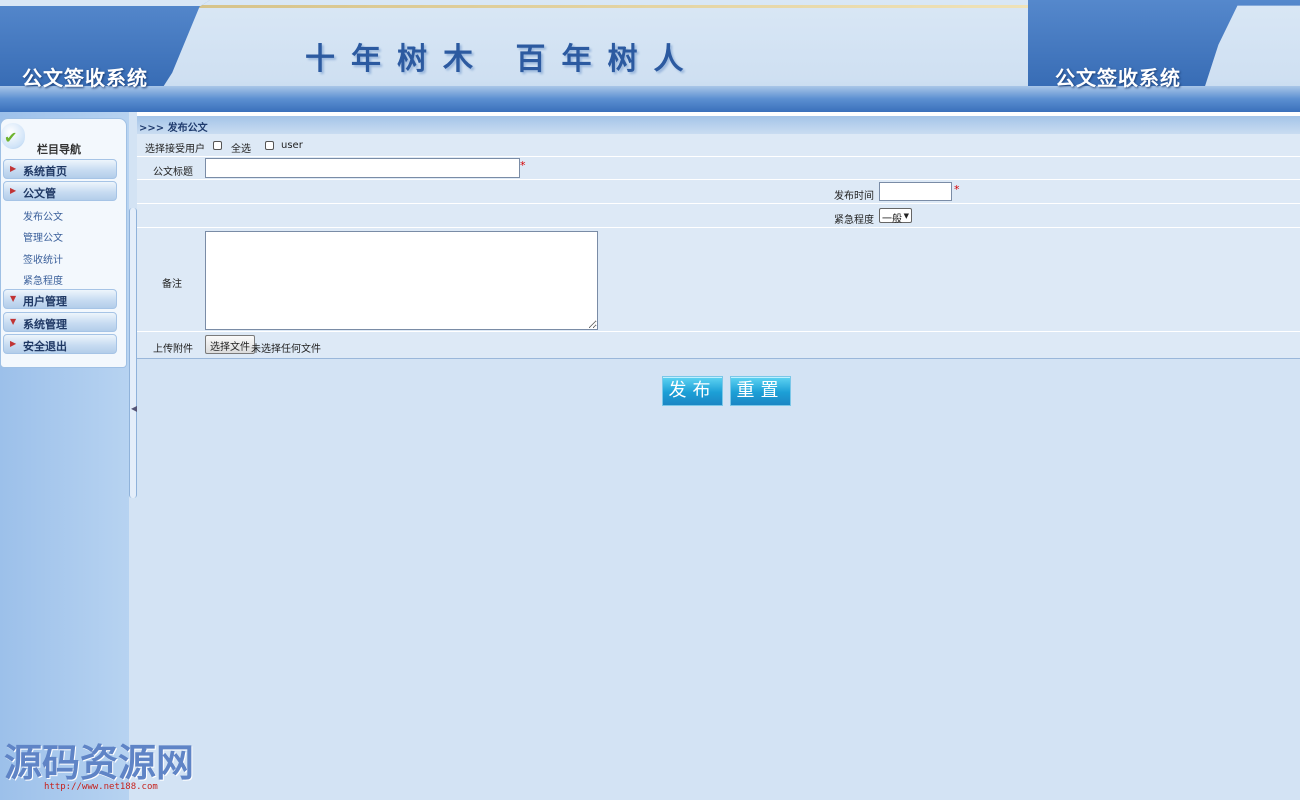  What do you see at coordinates (175, 149) in the screenshot?
I see `recipients-label: 选择接受用户` at bounding box center [175, 149].